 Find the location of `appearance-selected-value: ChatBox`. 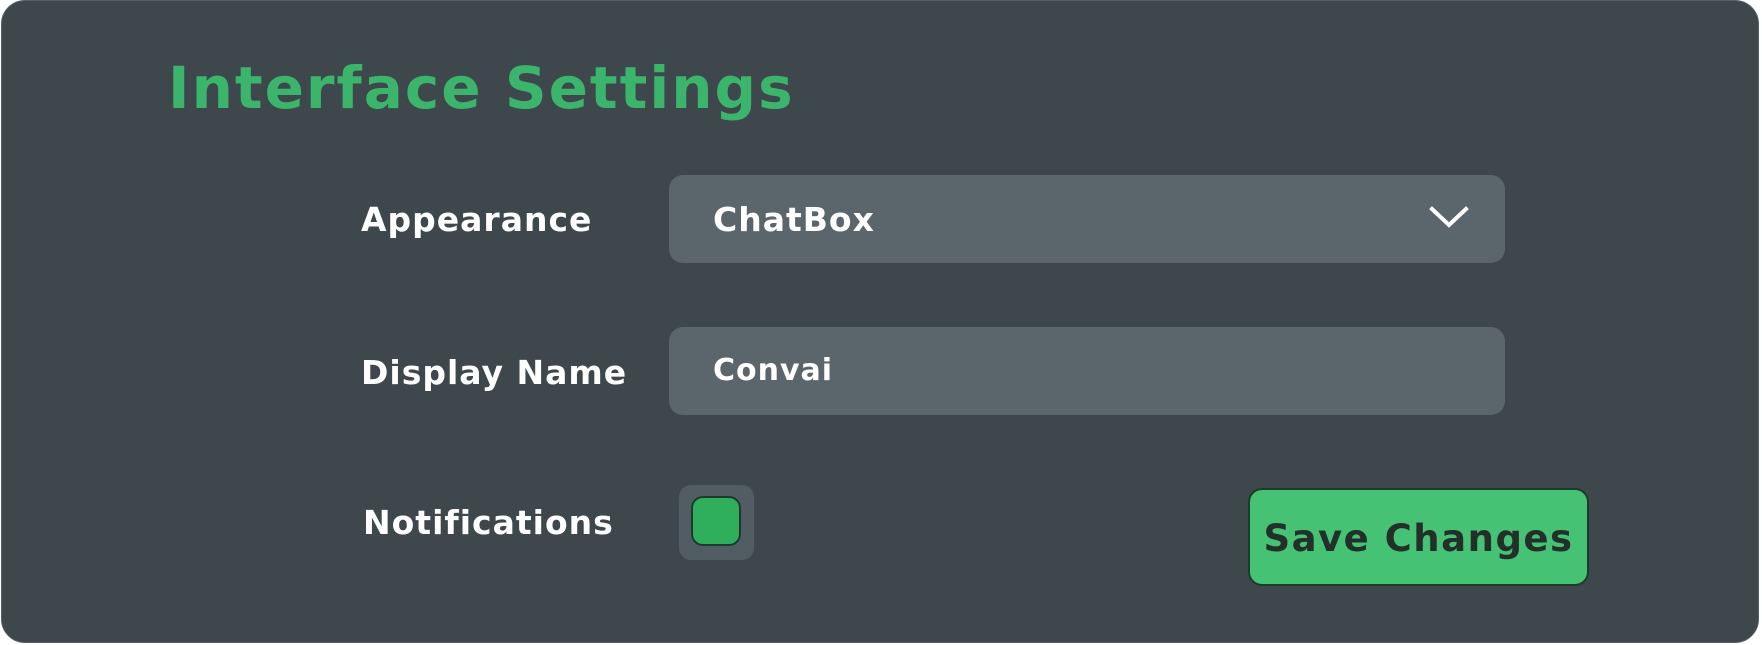

appearance-selected-value: ChatBox is located at coordinates (794, 219).